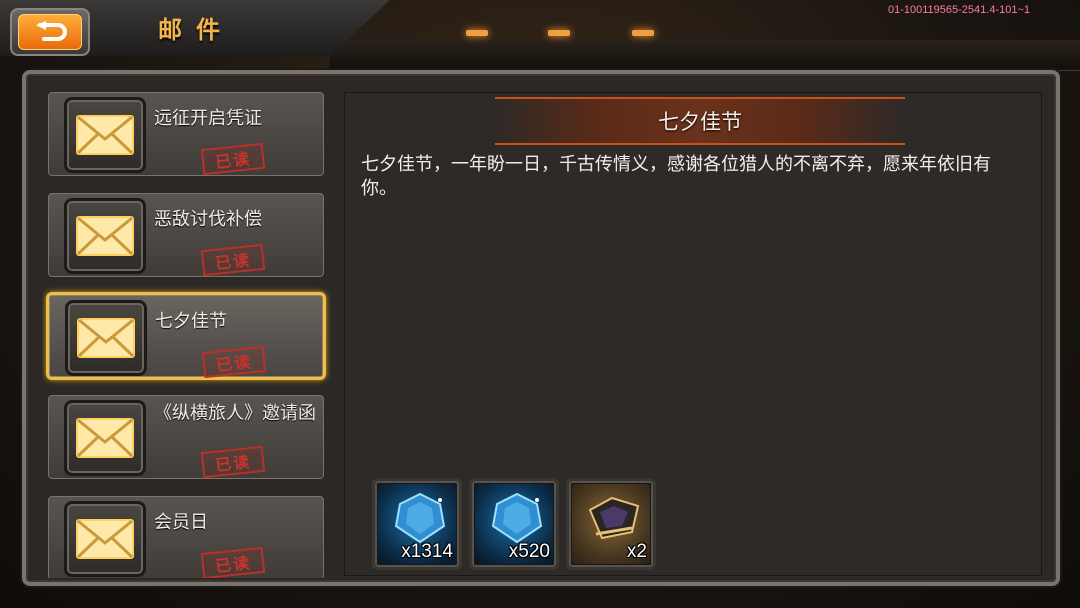  I want to click on version-text: 01-100119565-2541.4-101~1, so click(958, 10).